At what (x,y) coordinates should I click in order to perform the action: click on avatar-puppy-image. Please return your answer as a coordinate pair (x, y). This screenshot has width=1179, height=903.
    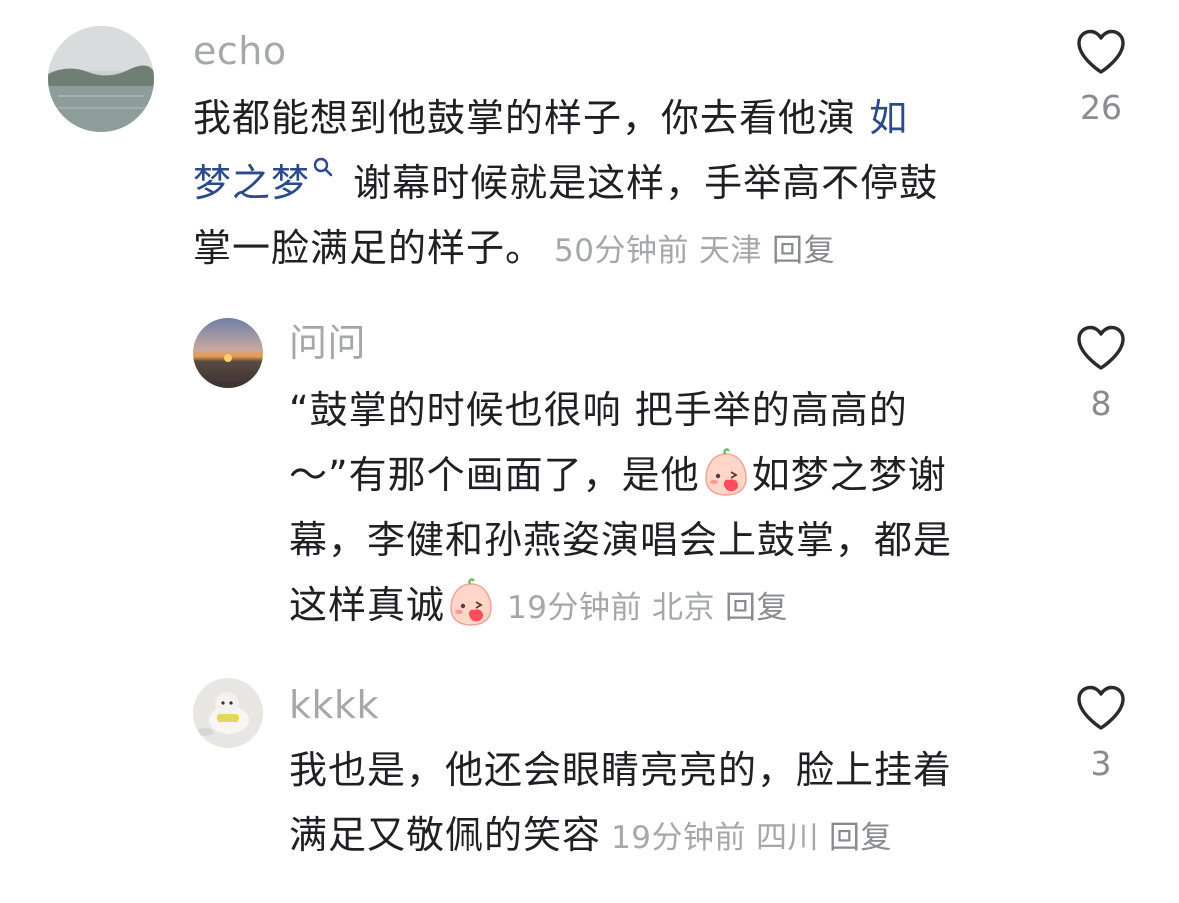
    Looking at the image, I should click on (228, 713).